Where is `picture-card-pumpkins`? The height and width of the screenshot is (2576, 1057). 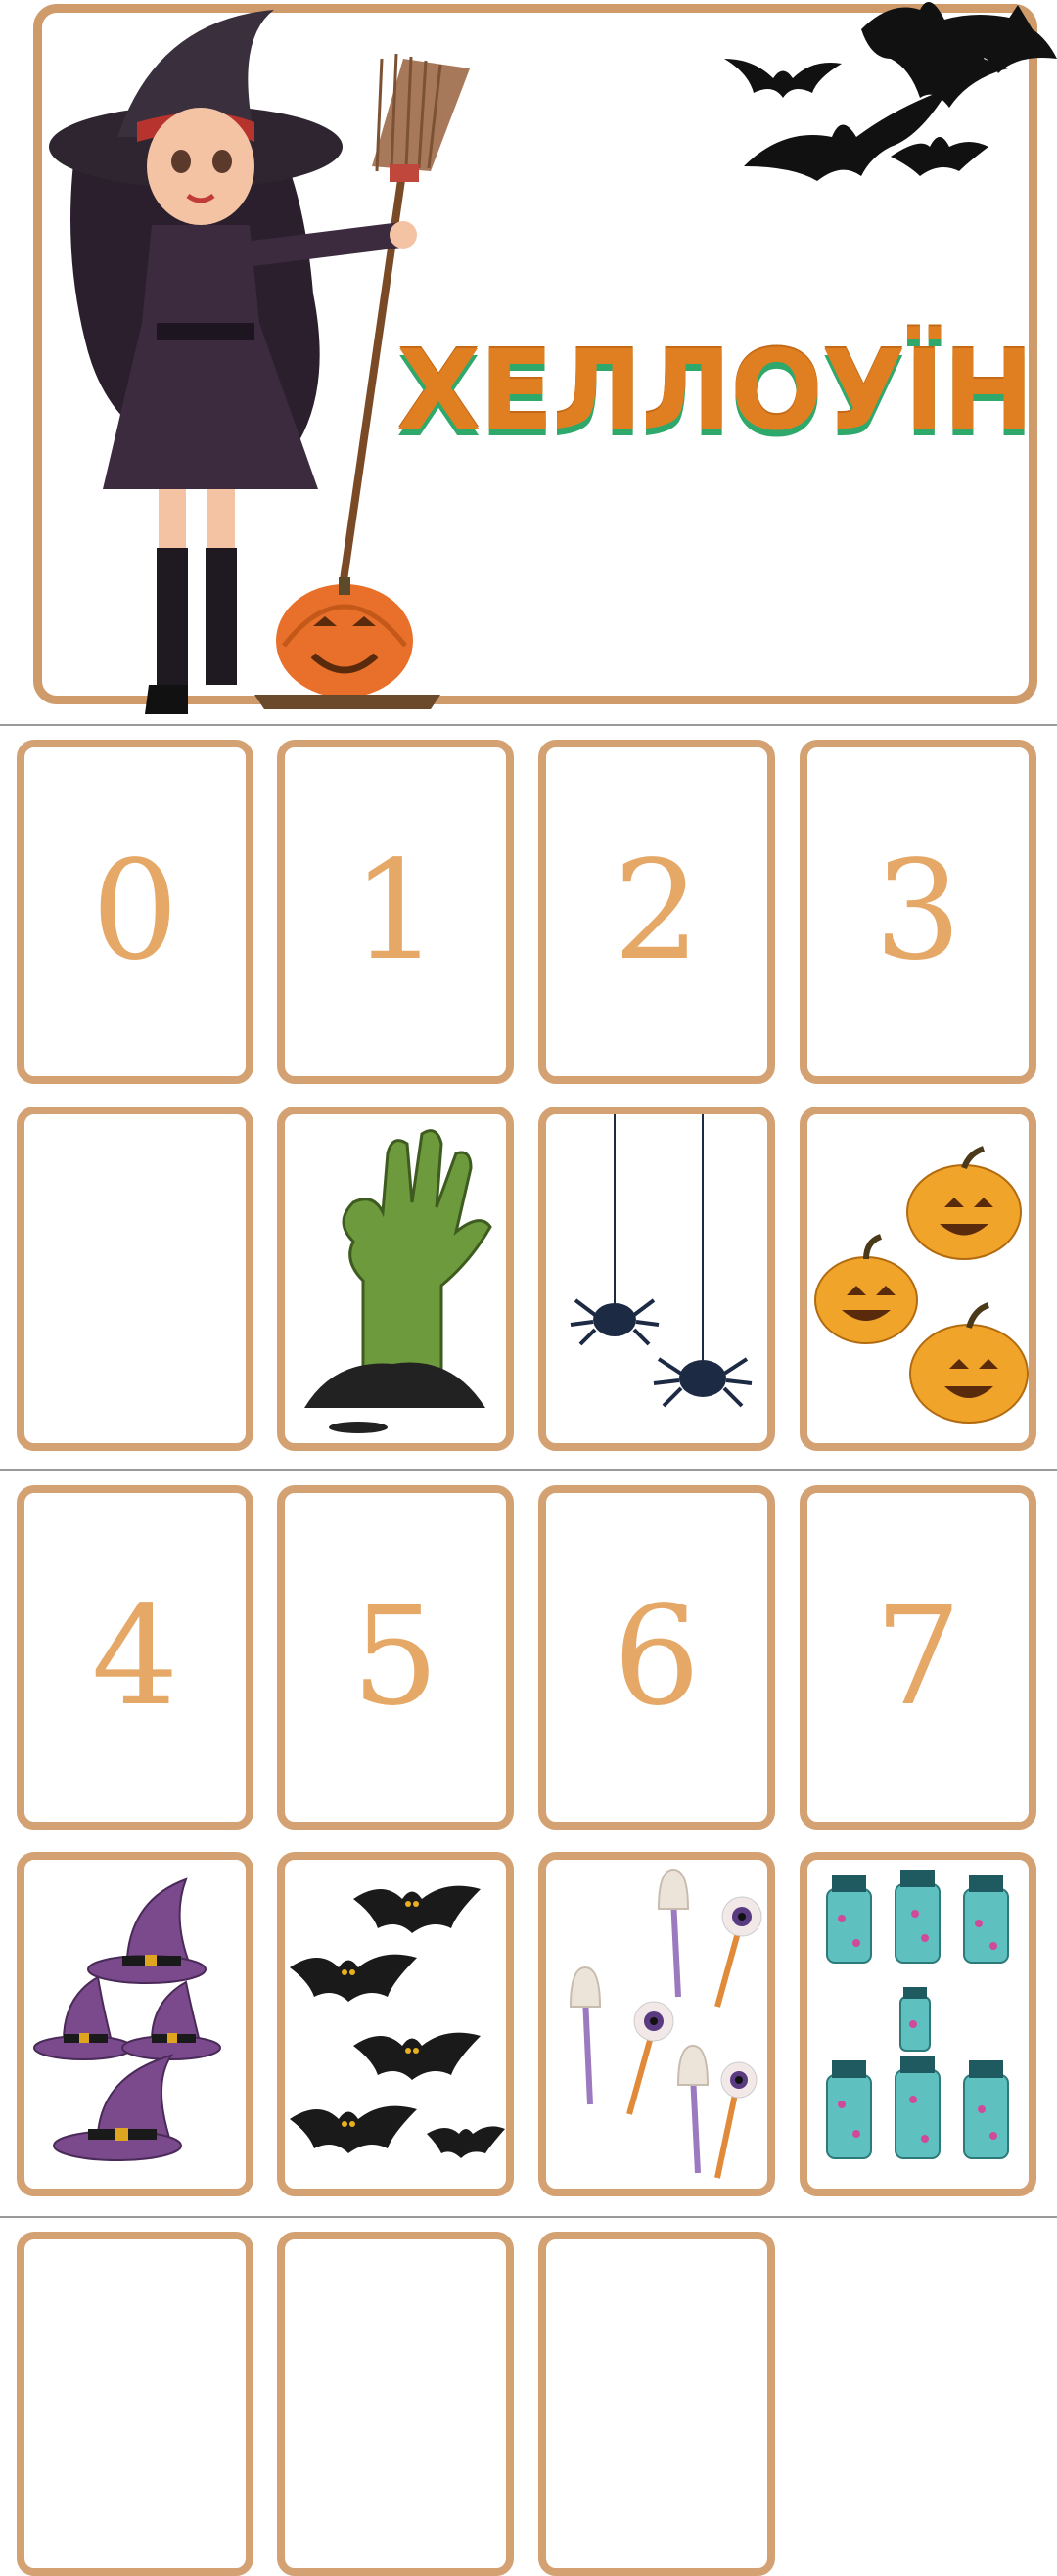
picture-card-pumpkins is located at coordinates (918, 1279).